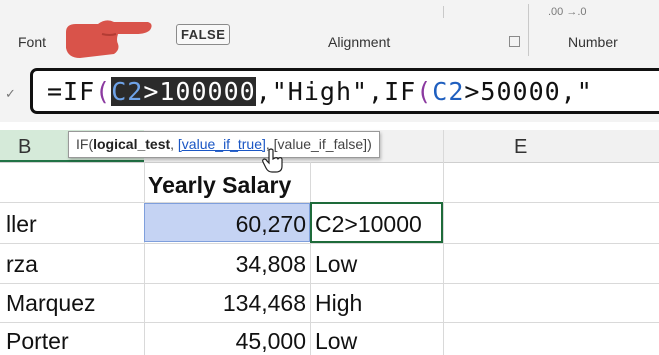 Image resolution: width=659 pixels, height=355 pixels. Describe the element at coordinates (227, 224) in the screenshot. I see `salary-cell: 60,270` at that location.